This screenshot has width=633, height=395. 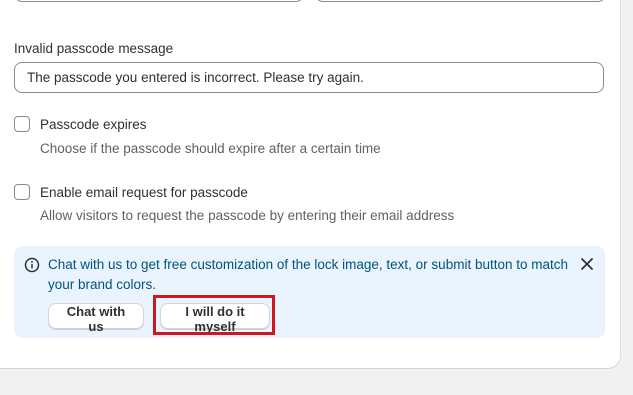 What do you see at coordinates (214, 315) in the screenshot?
I see `highlight-box` at bounding box center [214, 315].